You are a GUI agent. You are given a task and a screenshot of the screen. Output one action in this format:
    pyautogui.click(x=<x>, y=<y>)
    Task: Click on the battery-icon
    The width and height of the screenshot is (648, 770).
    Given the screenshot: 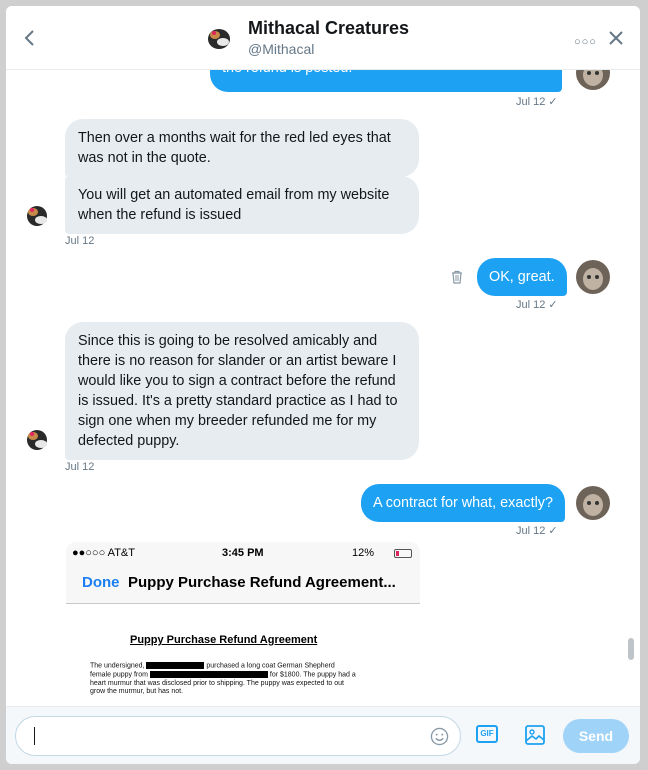 What is the action you would take?
    pyautogui.click(x=403, y=553)
    